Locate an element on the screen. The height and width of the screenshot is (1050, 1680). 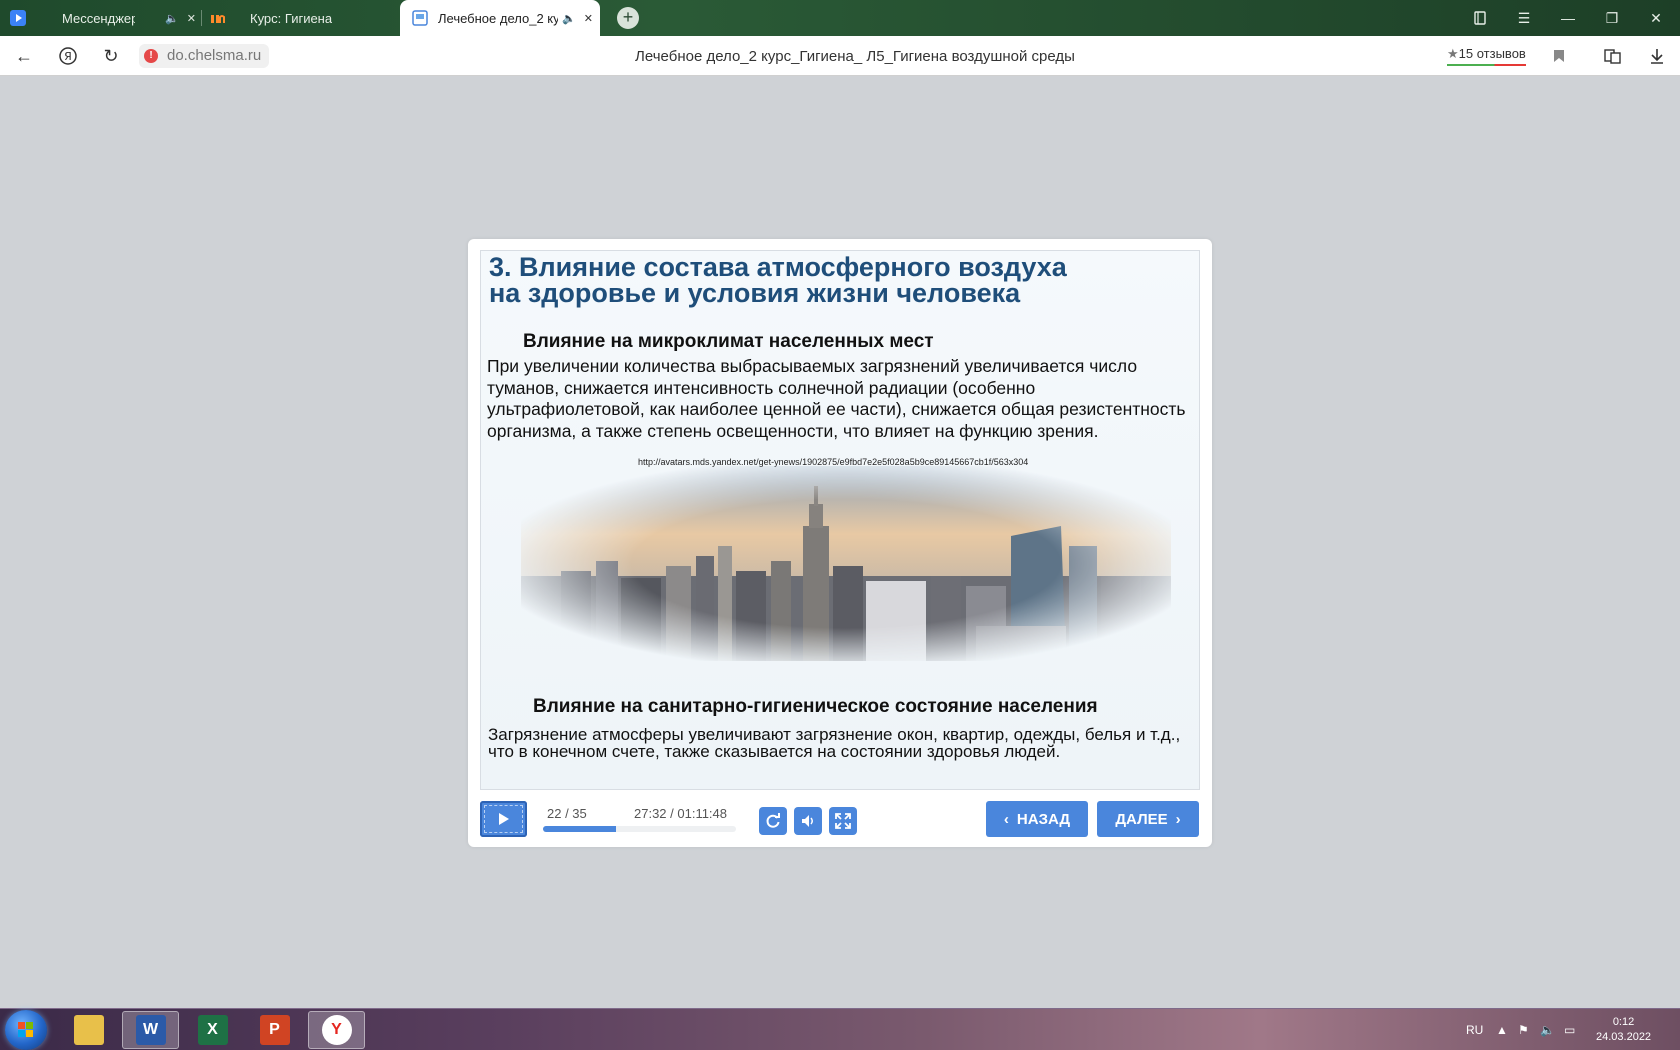
translate-icon is located at coordinates (1613, 56).